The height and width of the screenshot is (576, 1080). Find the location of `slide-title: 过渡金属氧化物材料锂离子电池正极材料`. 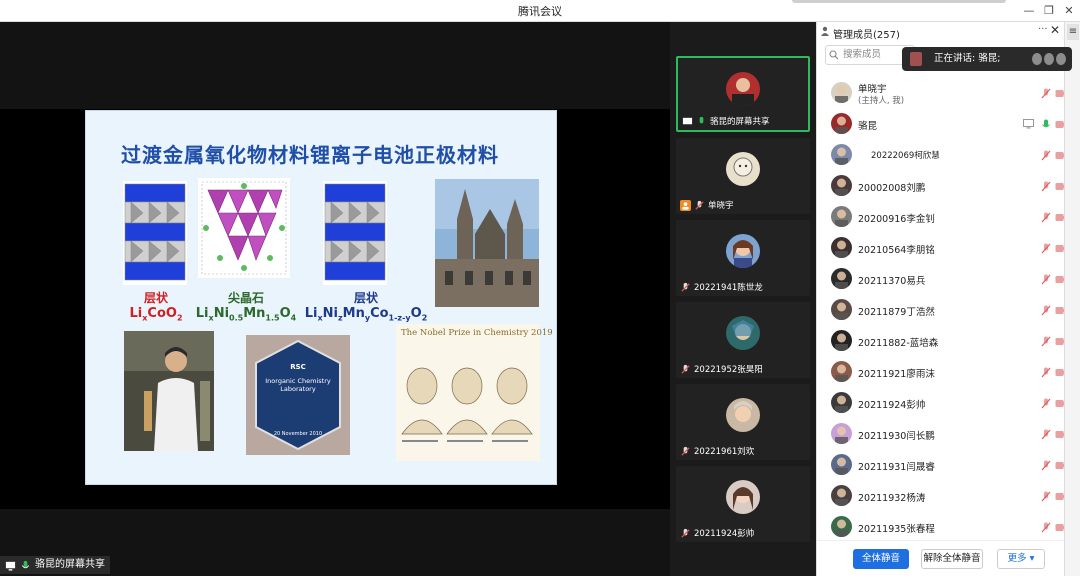

slide-title: 过渡金属氧化物材料锂离子电池正极材料 is located at coordinates (310, 155).